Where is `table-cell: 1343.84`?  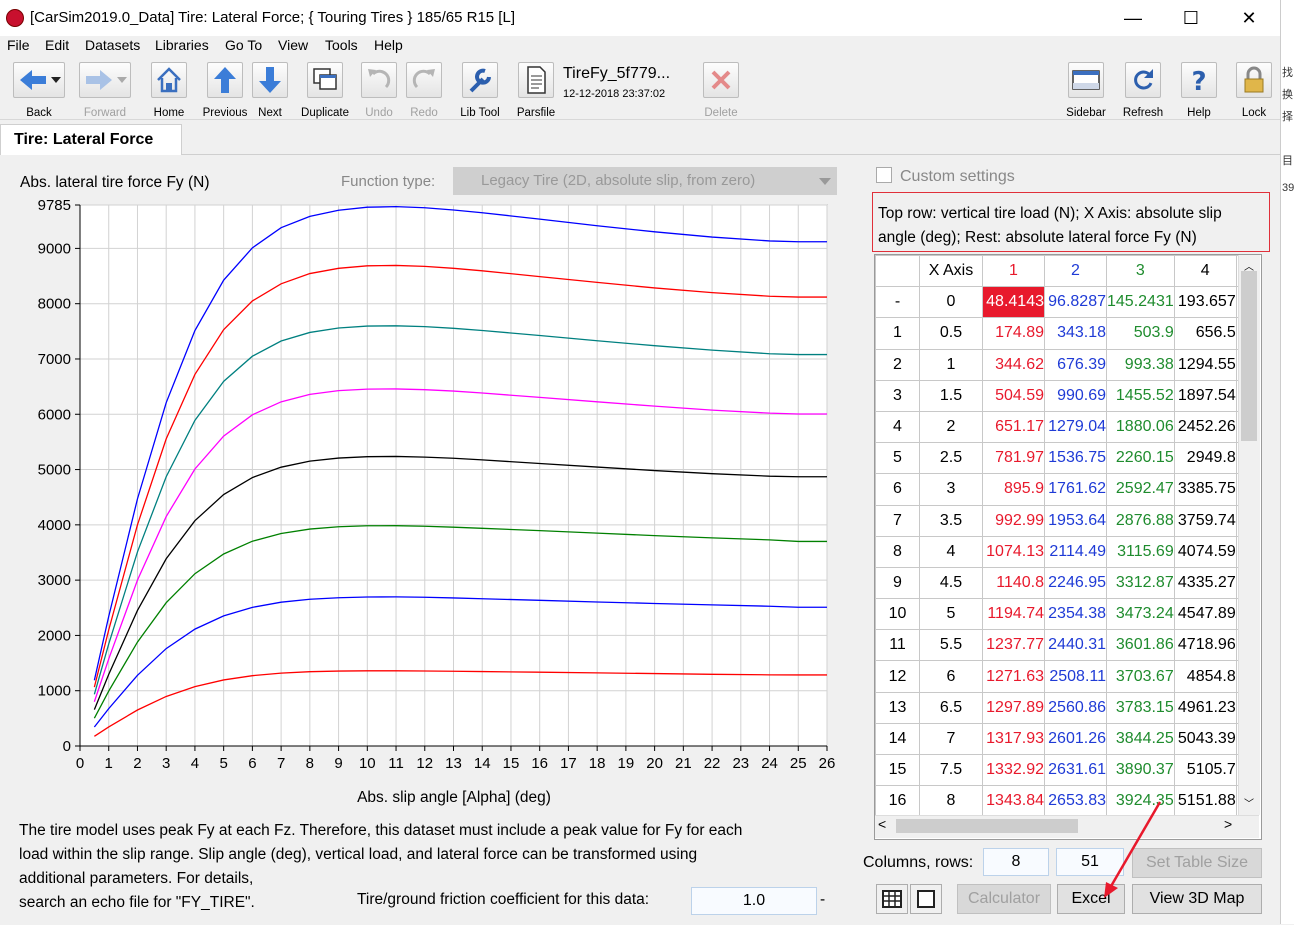
table-cell: 1343.84 is located at coordinates (1013, 801).